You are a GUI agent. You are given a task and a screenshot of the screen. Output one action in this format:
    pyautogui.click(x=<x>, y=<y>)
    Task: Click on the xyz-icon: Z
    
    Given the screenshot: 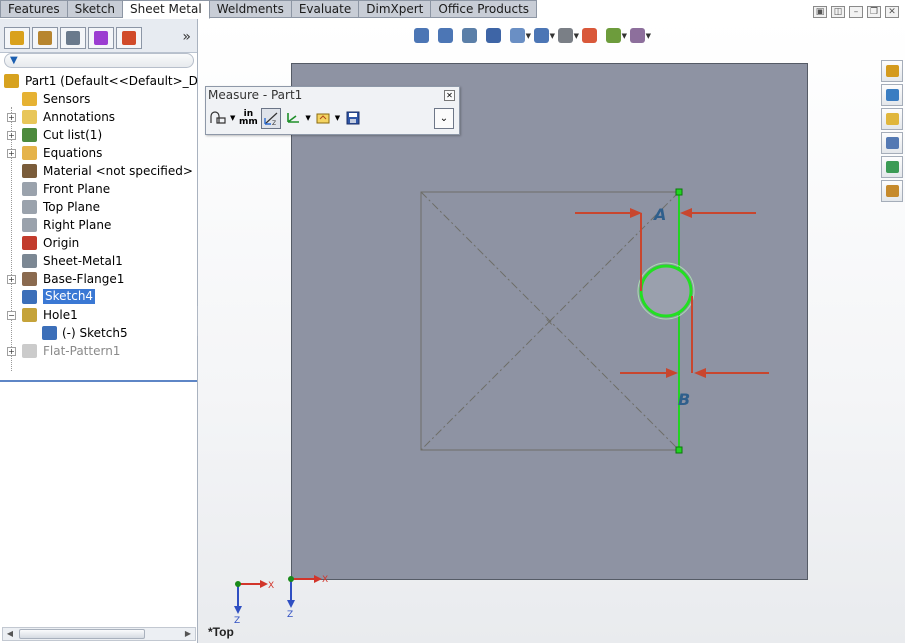 What is the action you would take?
    pyautogui.click(x=271, y=119)
    